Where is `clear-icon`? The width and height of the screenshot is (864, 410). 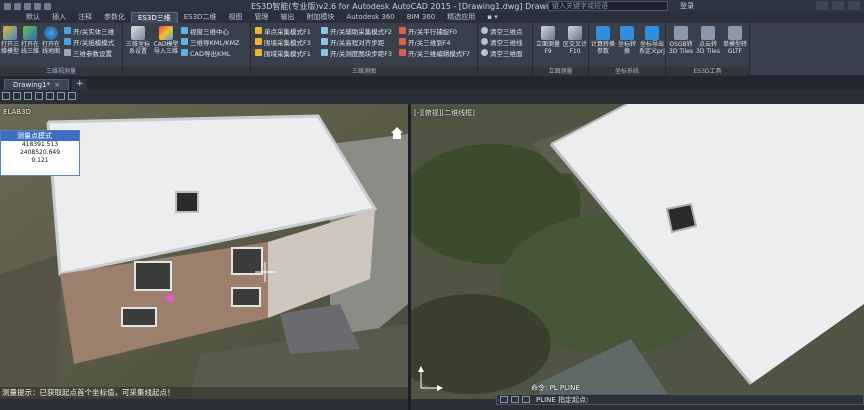
clear-icon is located at coordinates (484, 41).